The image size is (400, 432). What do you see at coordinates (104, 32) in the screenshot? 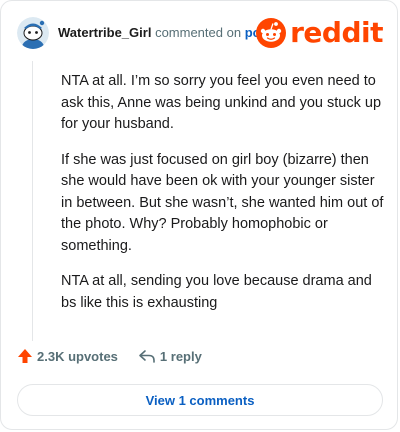
I see `username-link: Watertribe_Girl` at bounding box center [104, 32].